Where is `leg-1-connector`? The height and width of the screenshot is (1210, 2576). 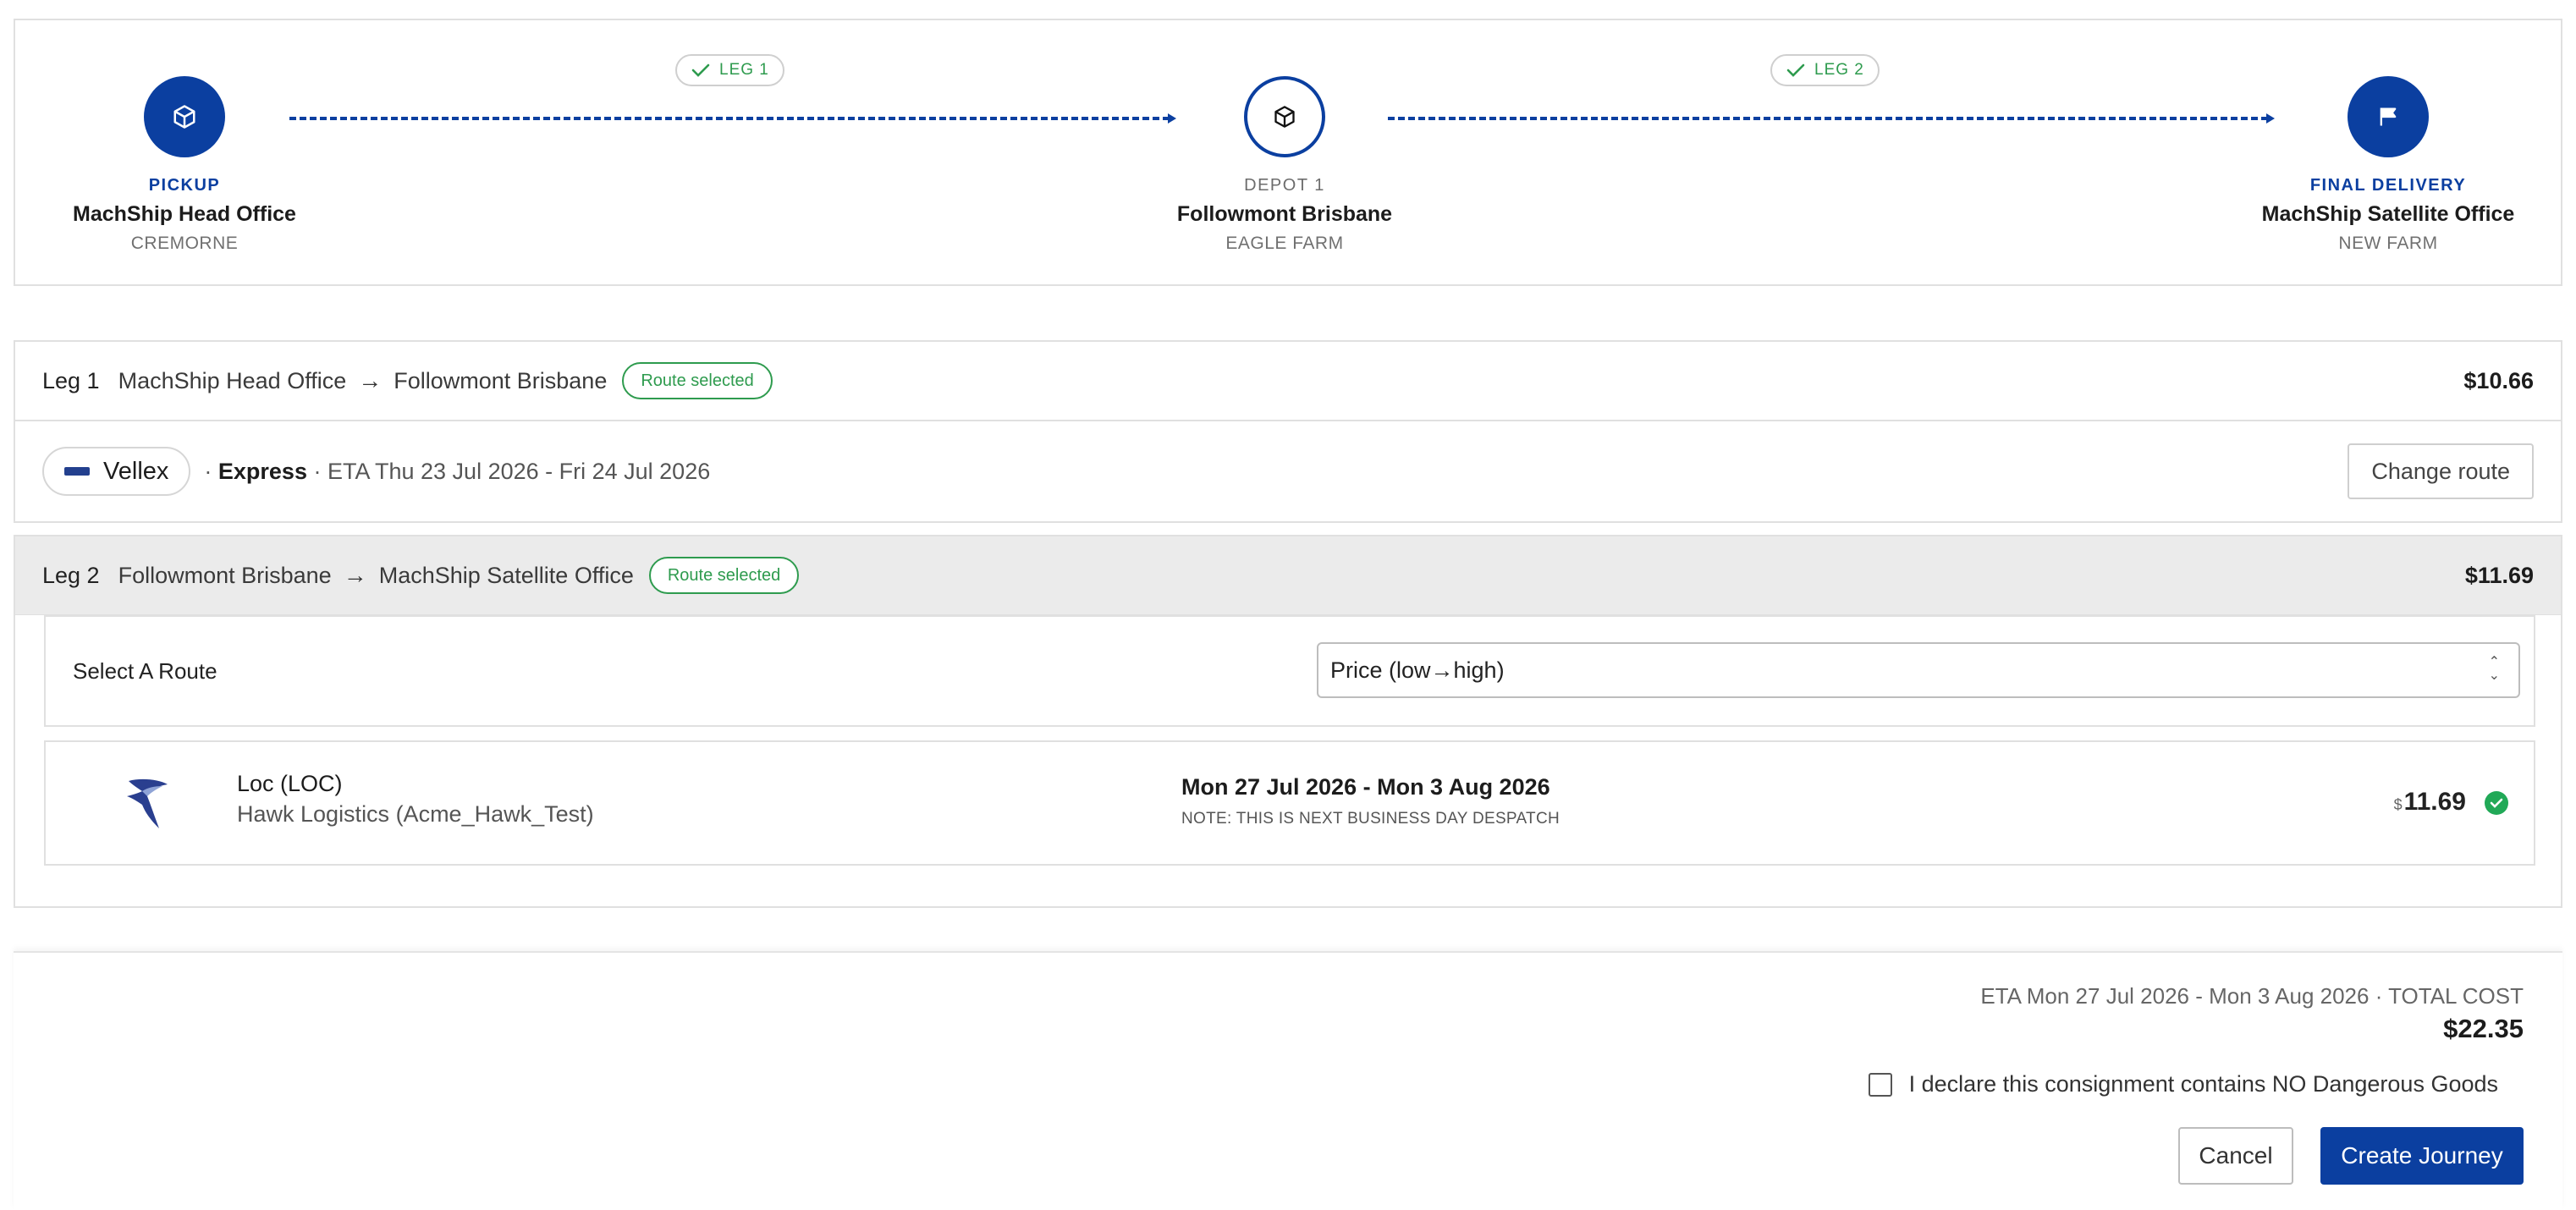 leg-1-connector is located at coordinates (732, 119).